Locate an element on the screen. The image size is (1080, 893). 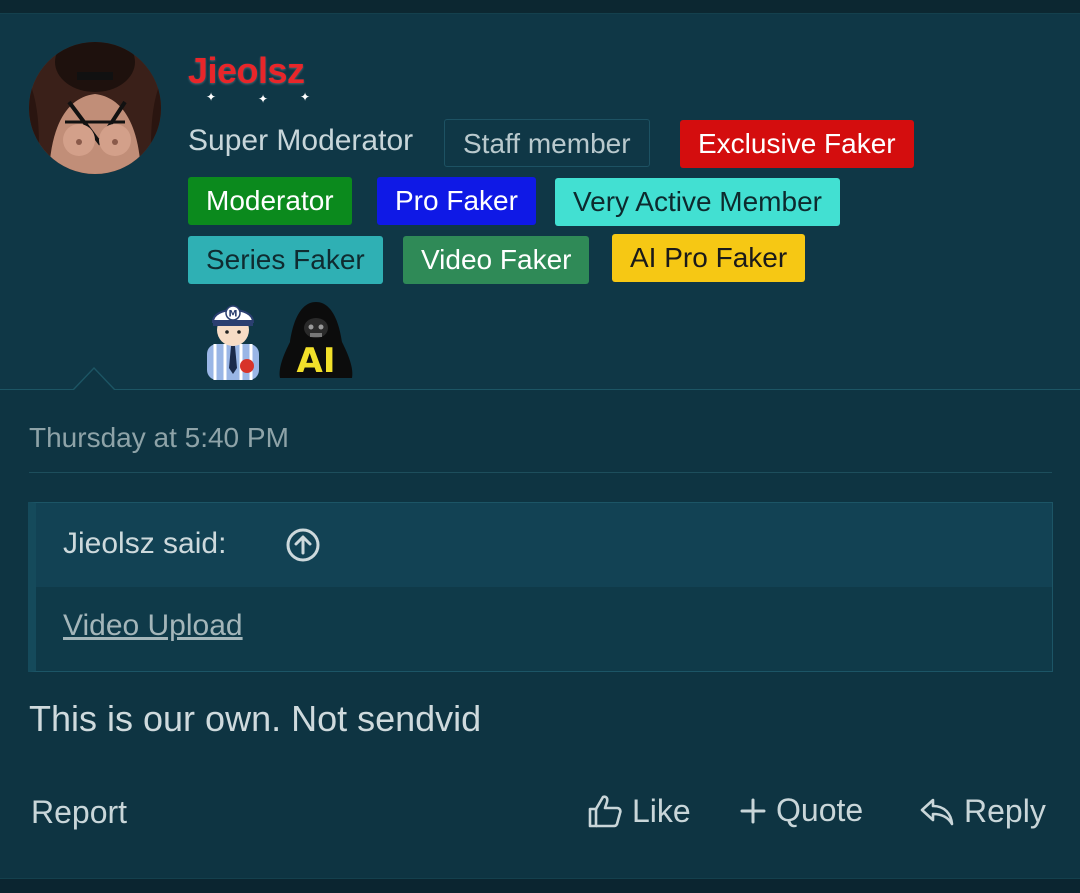
badge-very-active-member: Very Active Member is located at coordinates (697, 202).